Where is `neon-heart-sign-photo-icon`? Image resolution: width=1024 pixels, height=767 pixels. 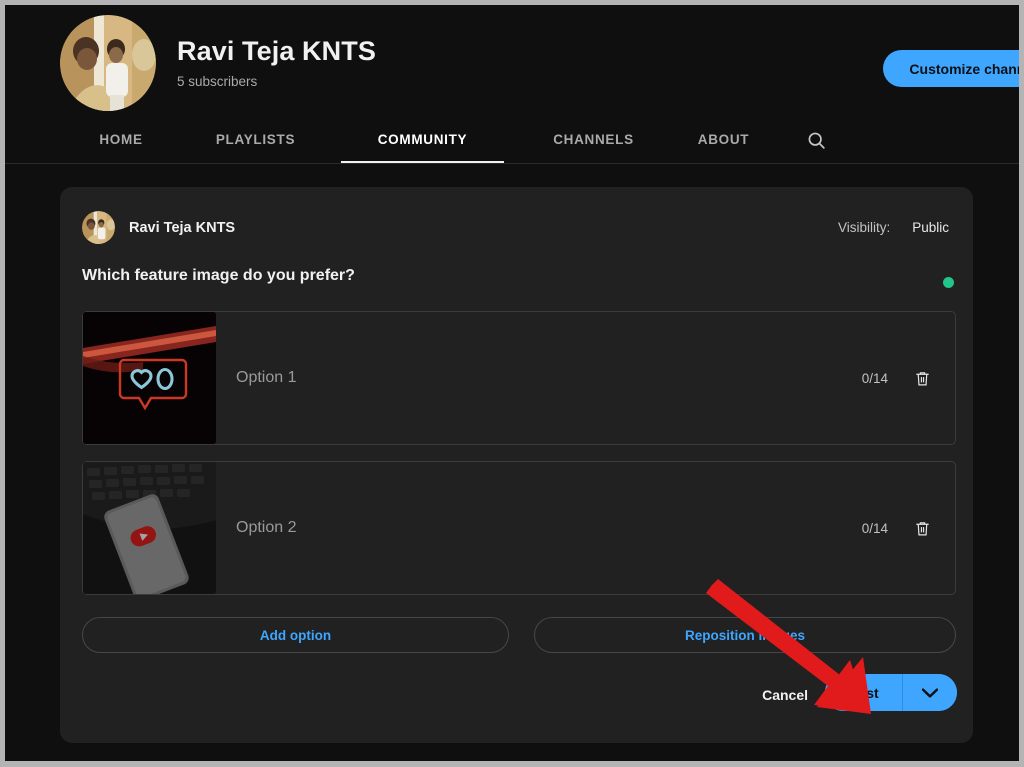
neon-heart-sign-photo-icon is located at coordinates (149, 378).